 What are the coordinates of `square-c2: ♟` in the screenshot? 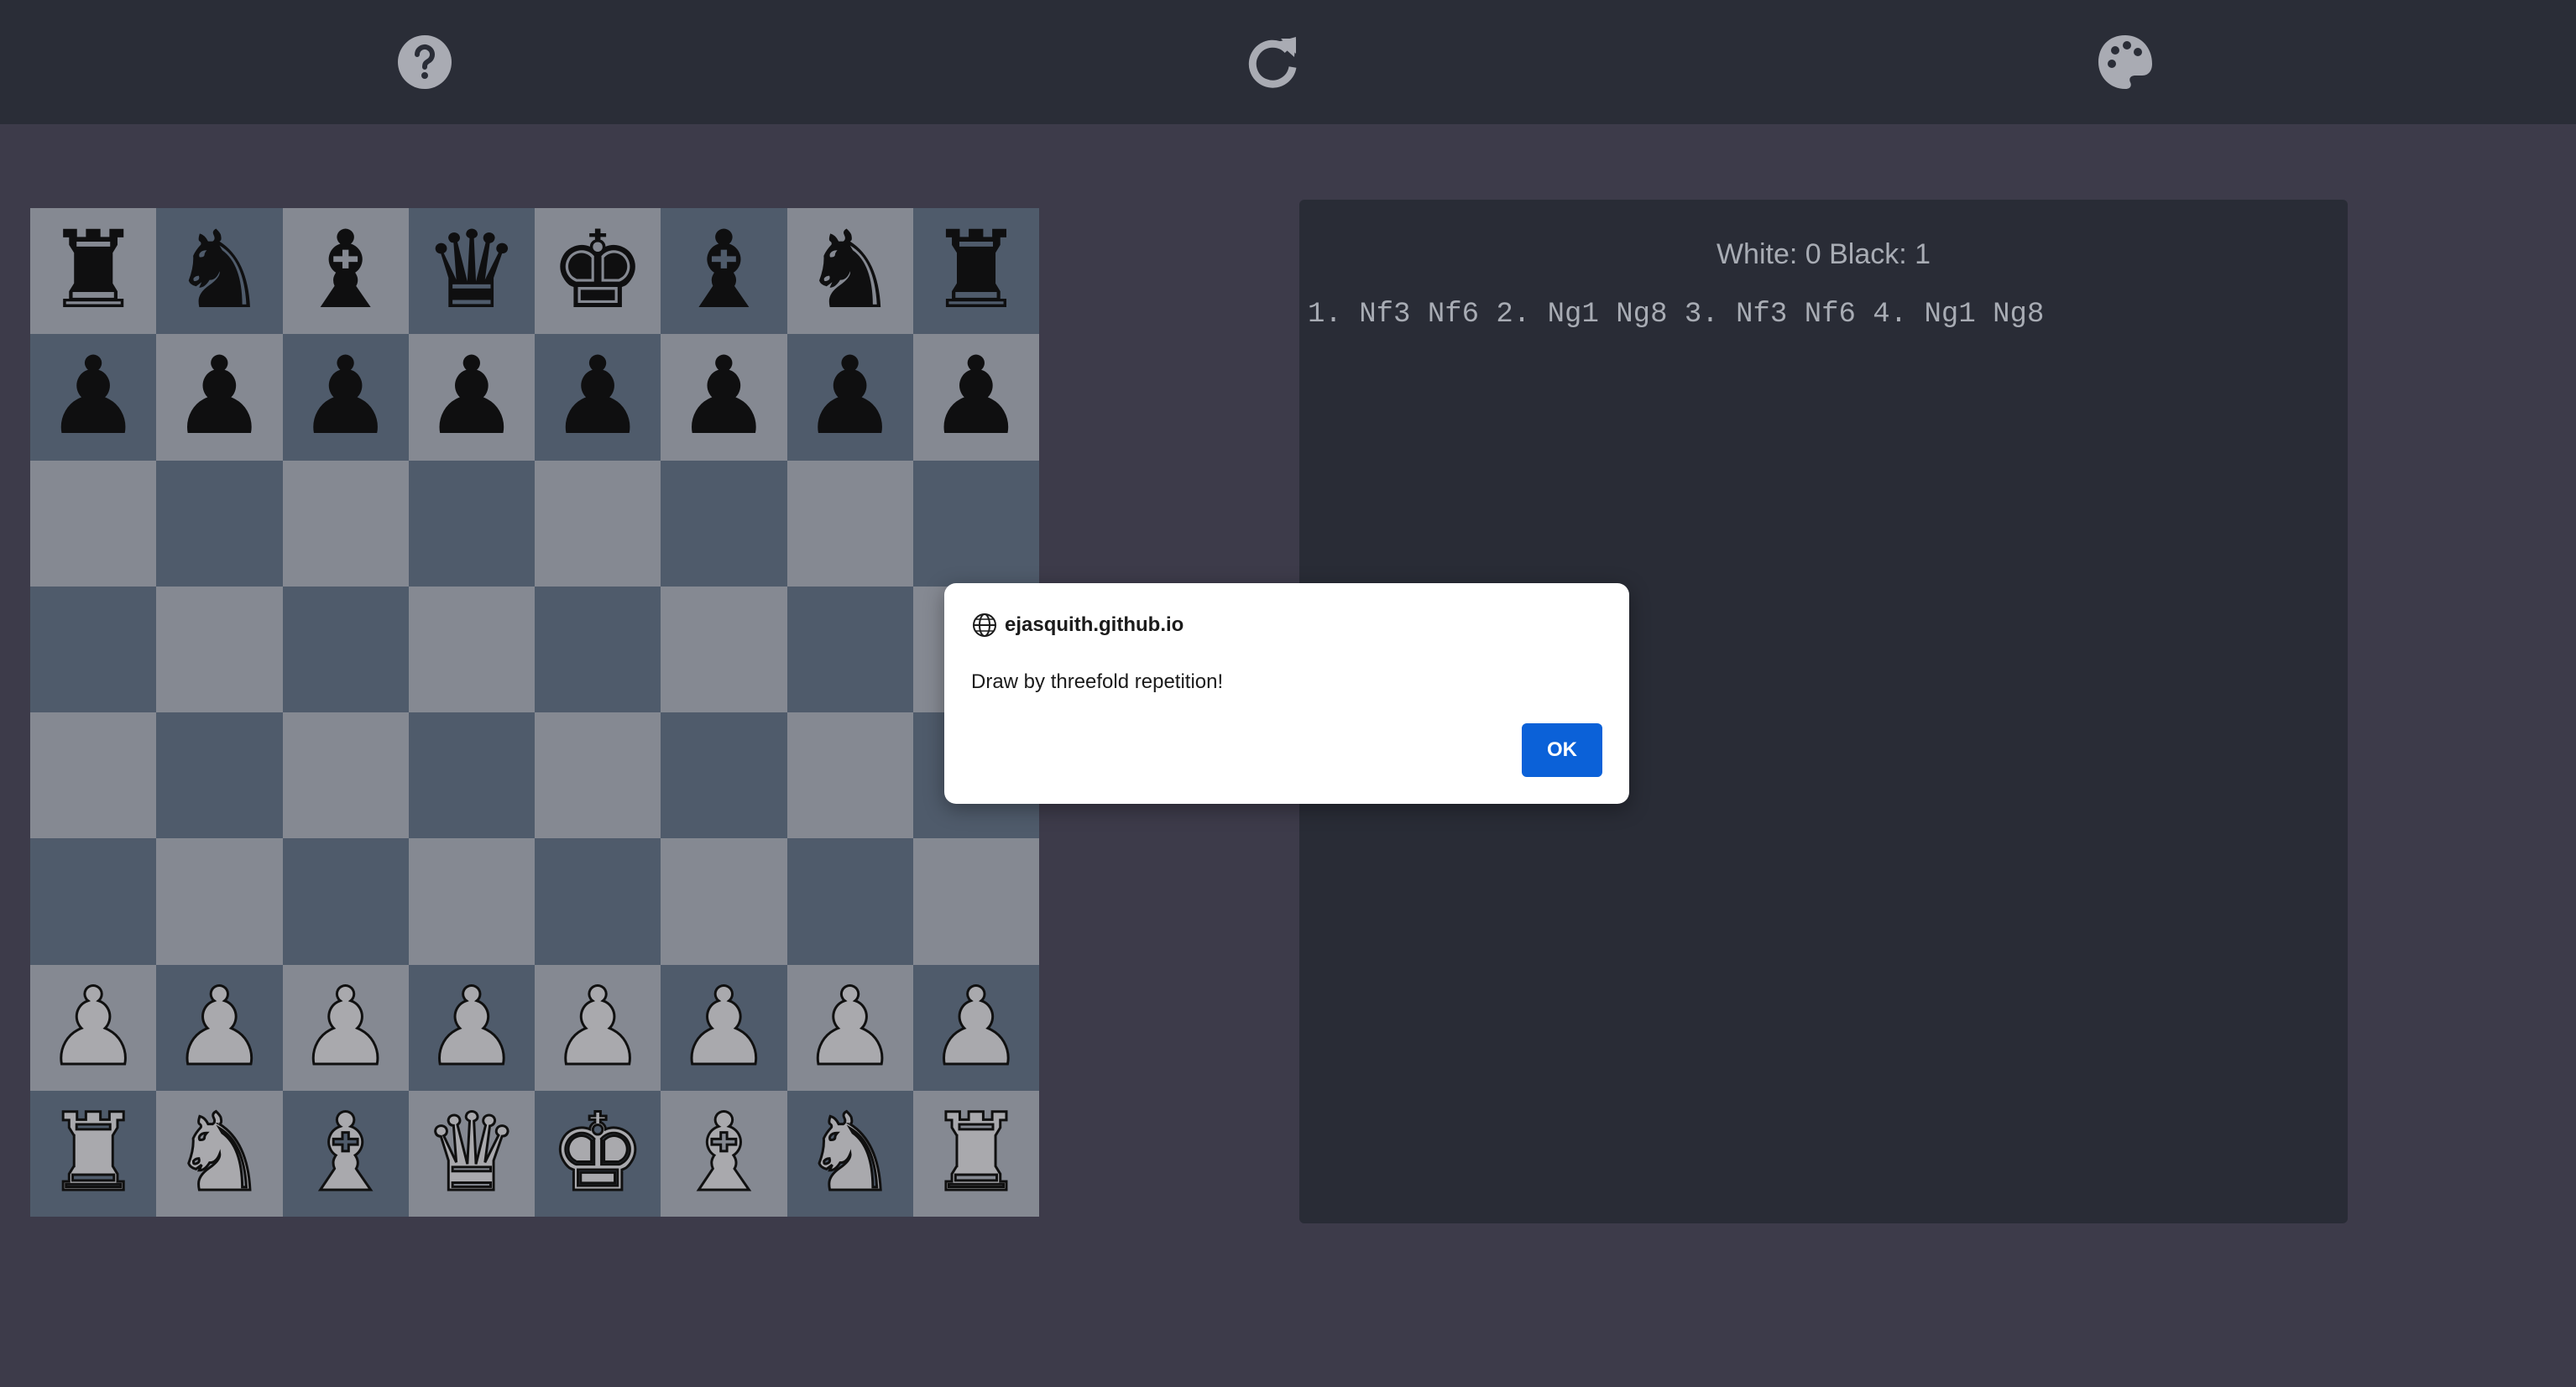 It's located at (345, 1027).